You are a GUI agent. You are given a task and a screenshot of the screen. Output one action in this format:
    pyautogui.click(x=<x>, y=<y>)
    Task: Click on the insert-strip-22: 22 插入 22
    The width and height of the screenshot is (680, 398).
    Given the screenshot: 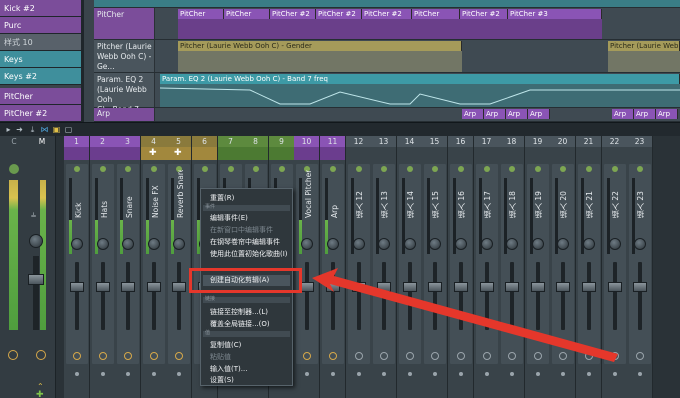 What is the action you would take?
    pyautogui.click(x=615, y=267)
    